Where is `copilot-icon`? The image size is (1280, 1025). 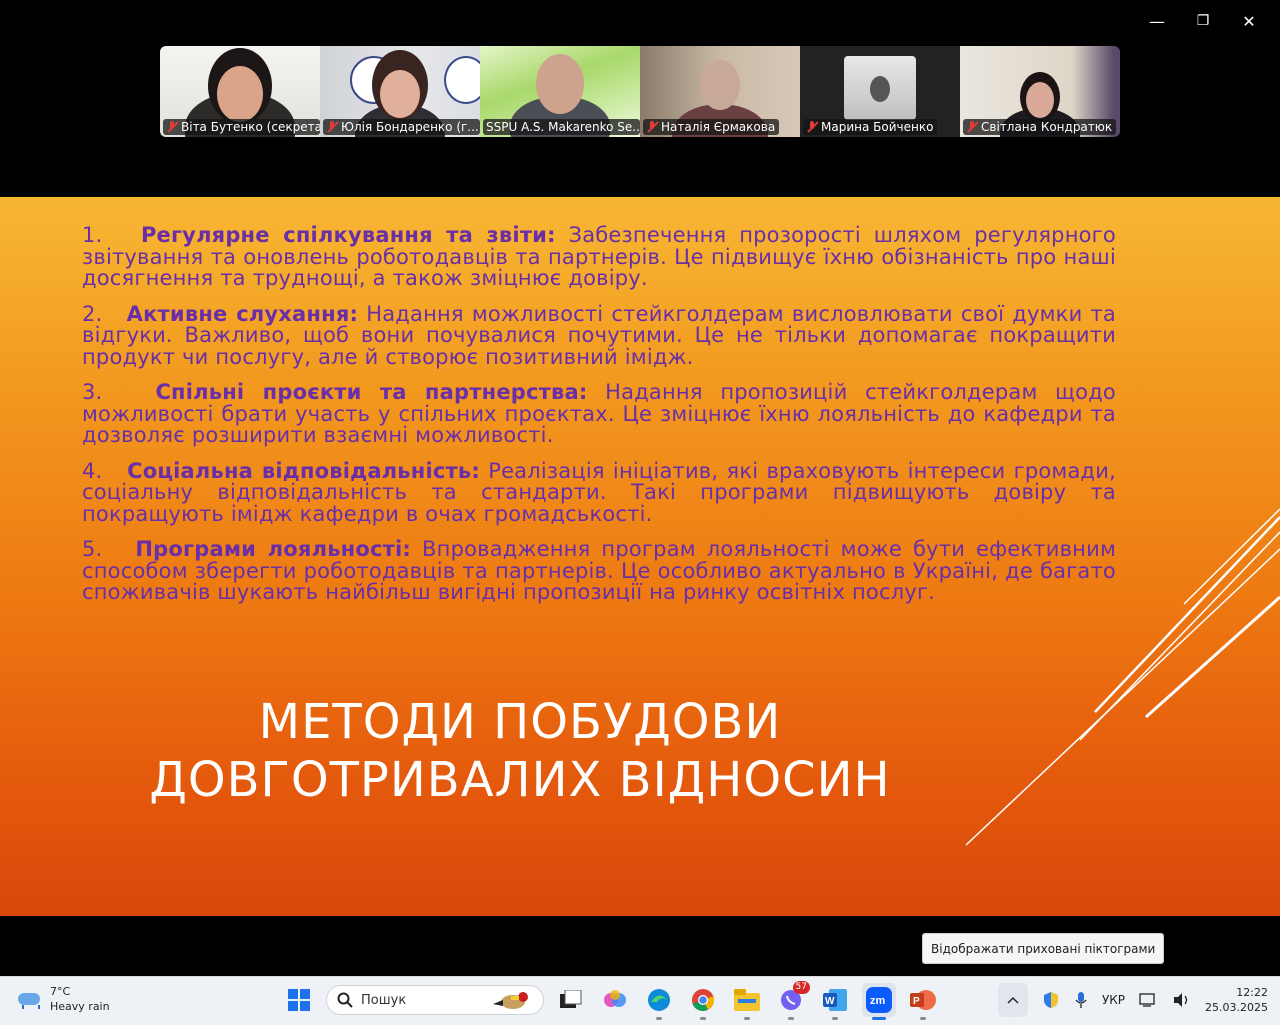 copilot-icon is located at coordinates (615, 998).